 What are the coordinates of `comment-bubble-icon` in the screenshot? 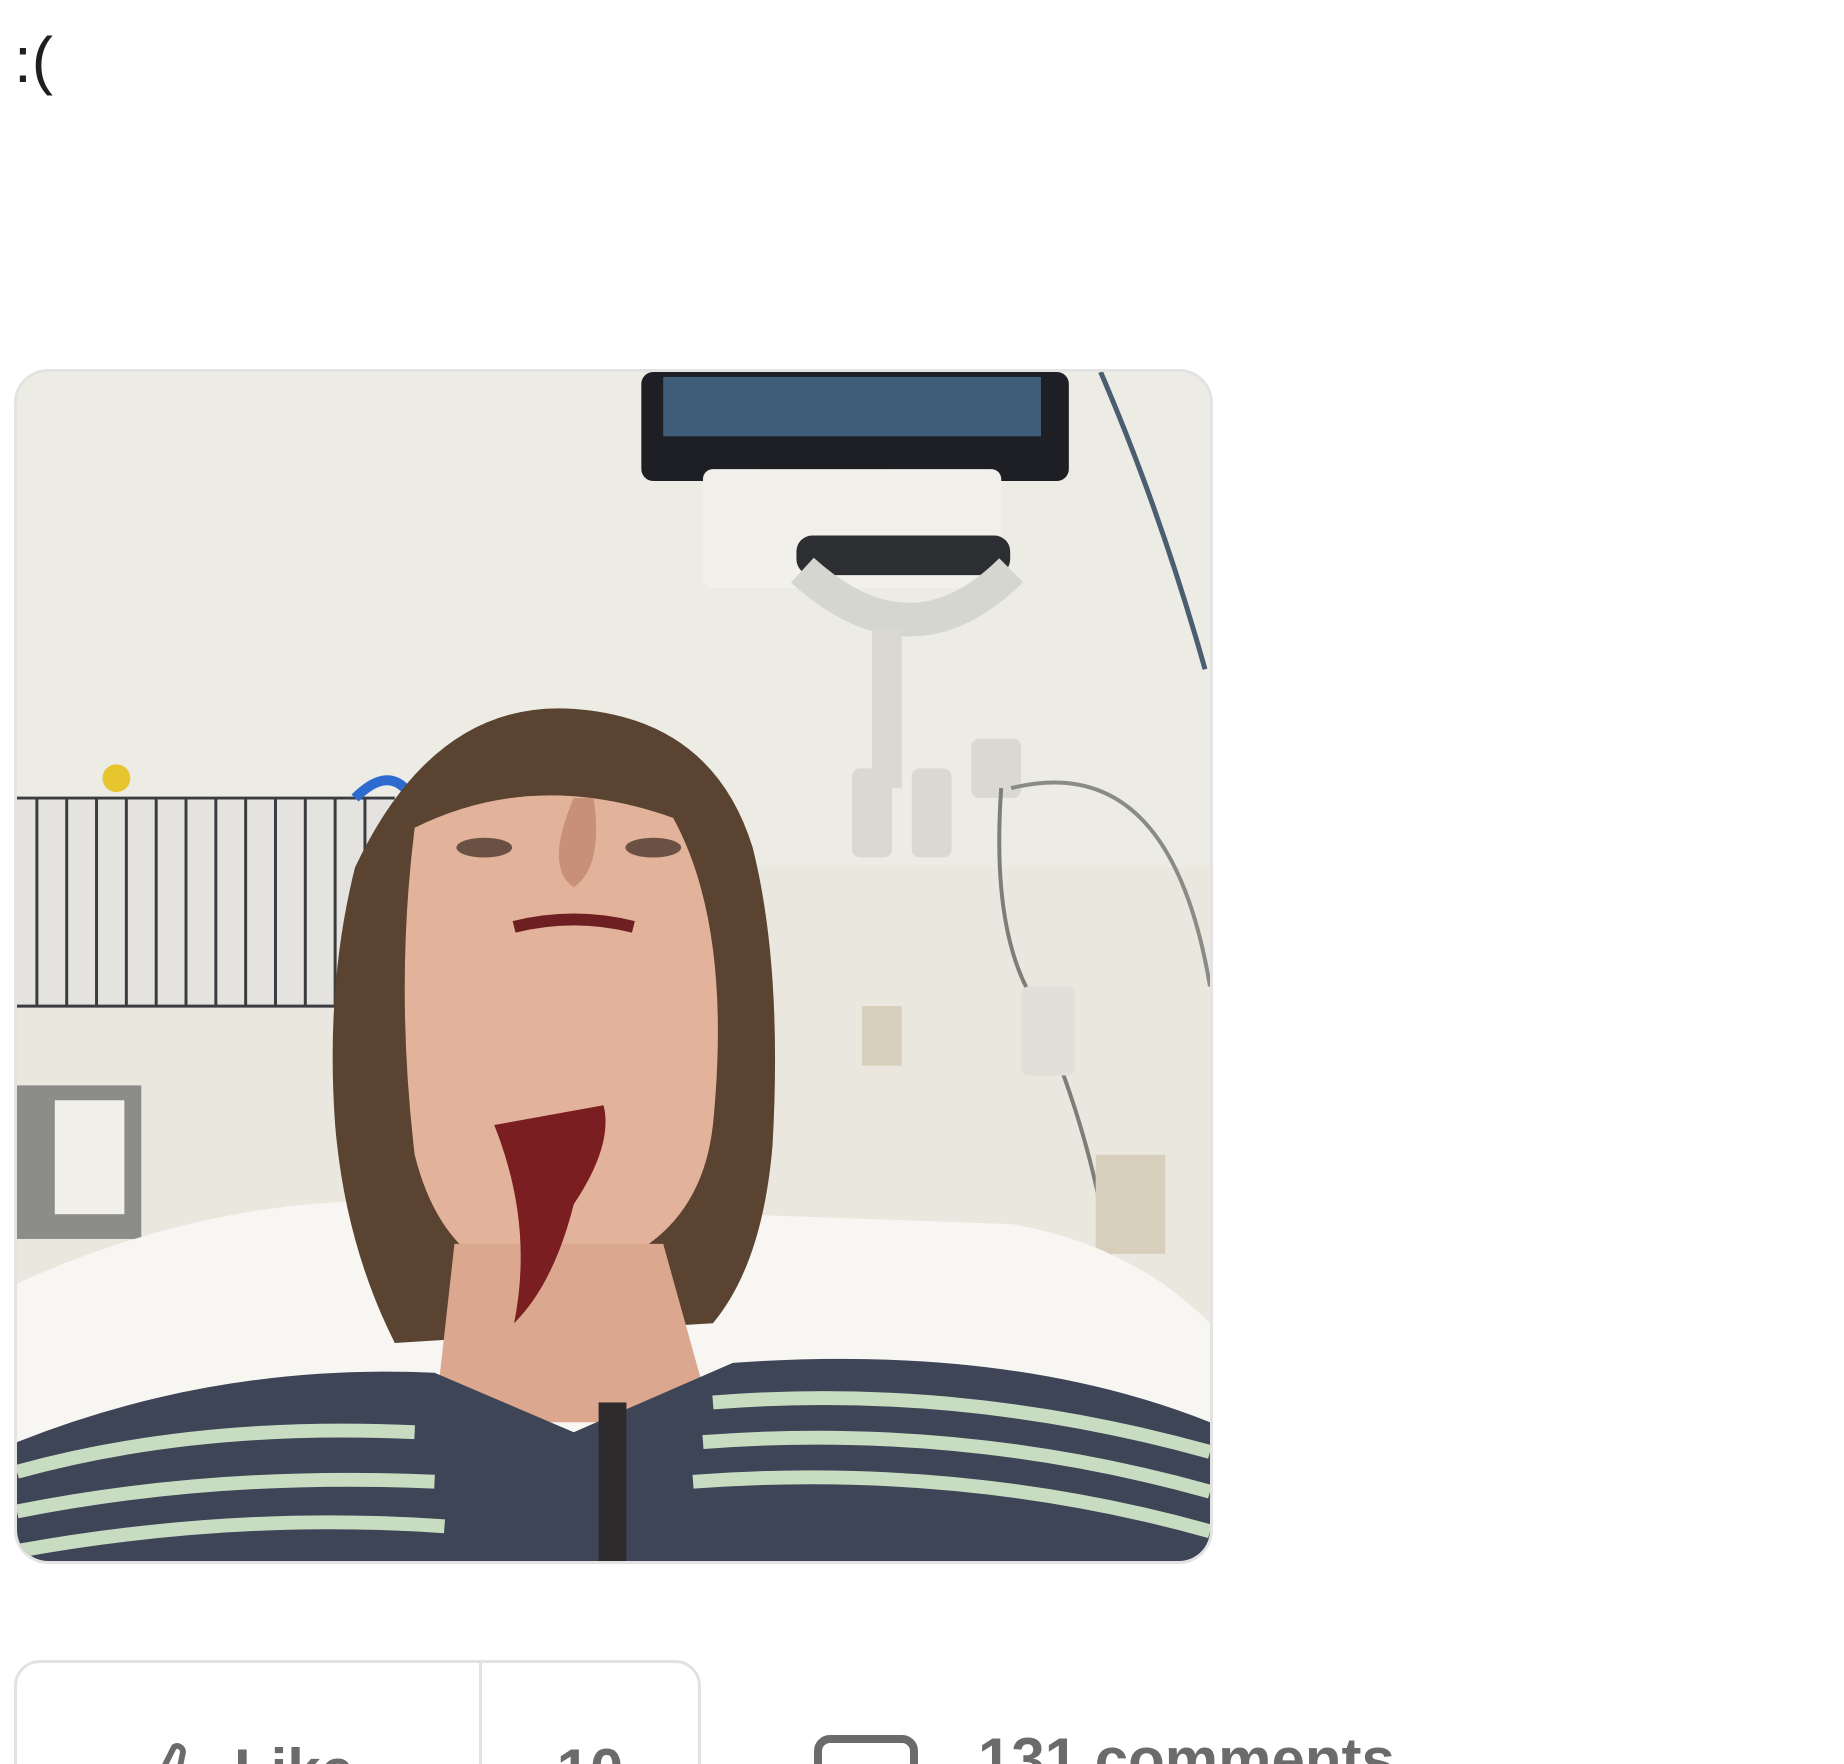 It's located at (866, 1747).